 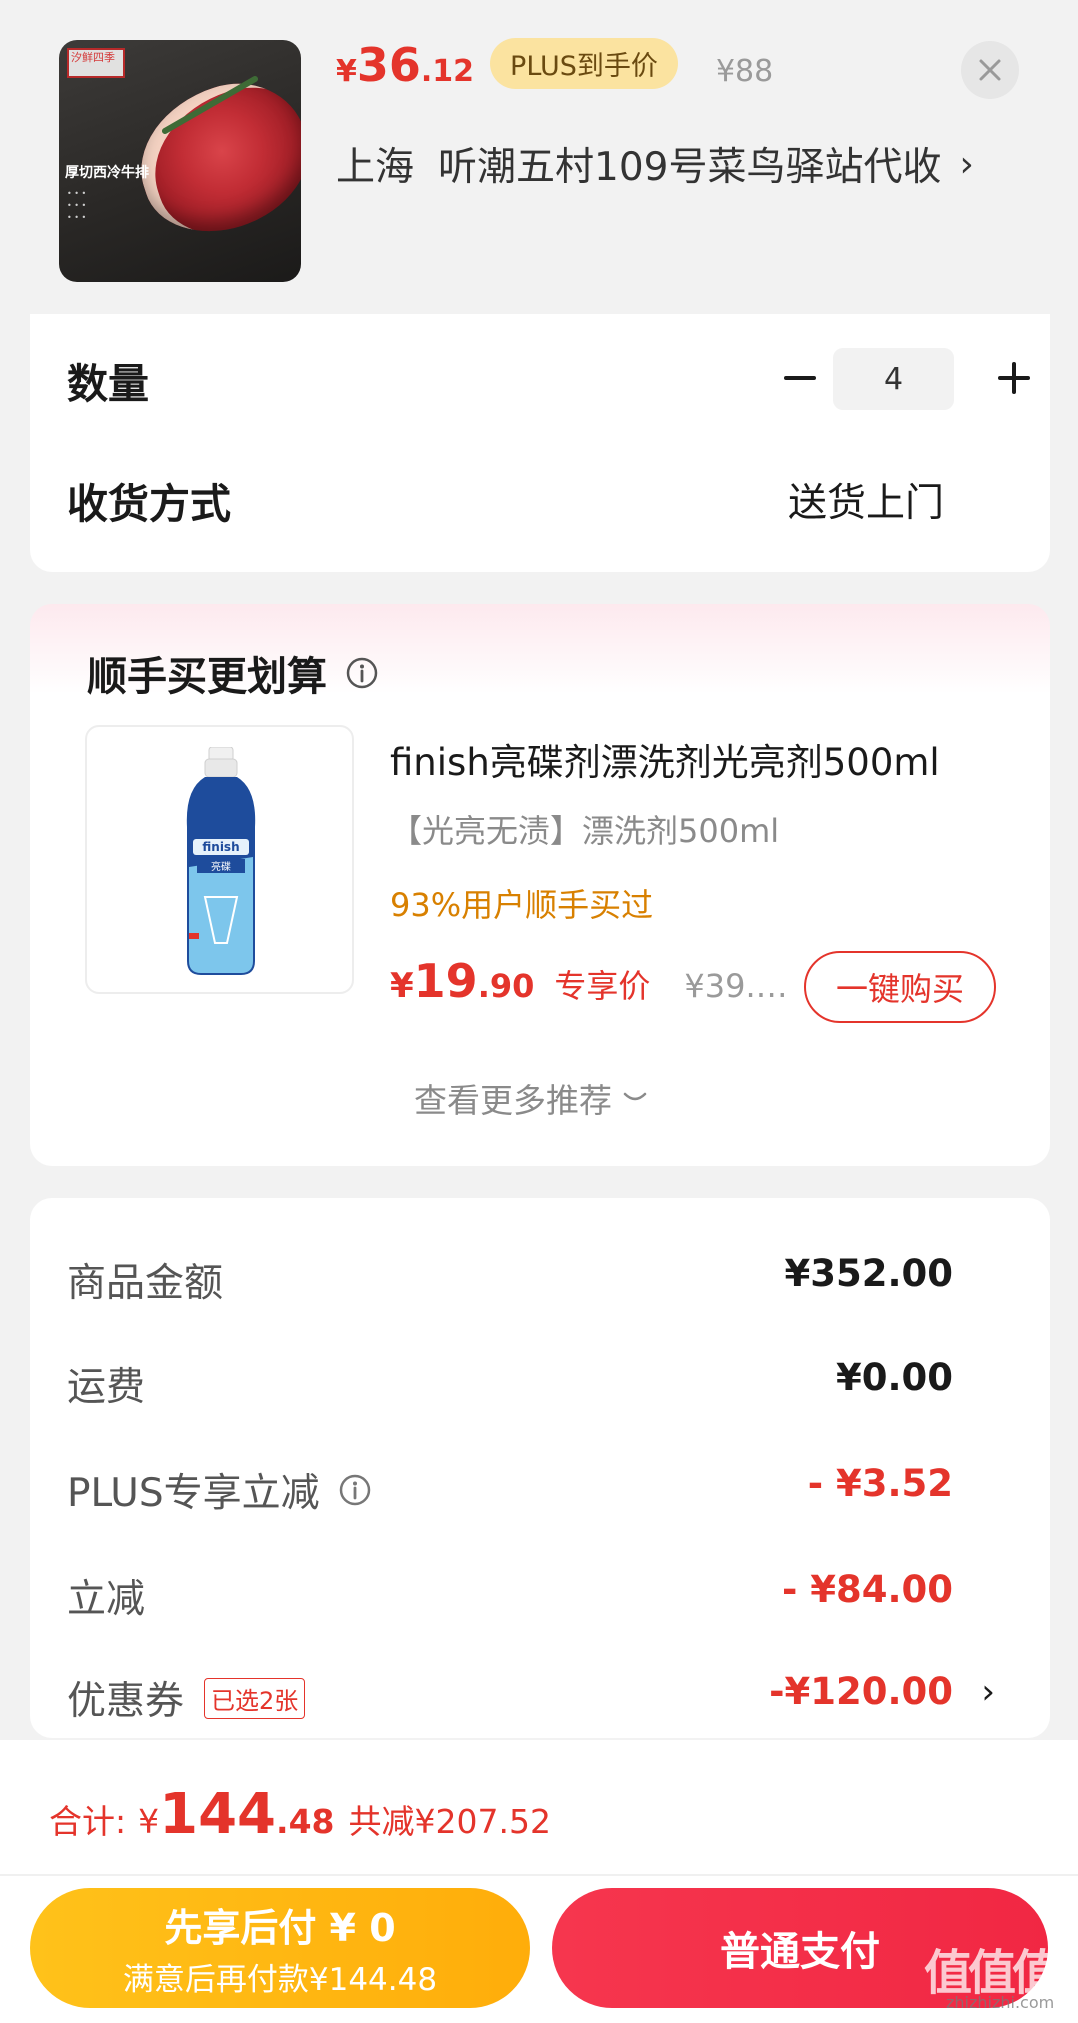 What do you see at coordinates (690, 167) in the screenshot?
I see `address-detail: 听潮五村109号菜鸟驿站代收` at bounding box center [690, 167].